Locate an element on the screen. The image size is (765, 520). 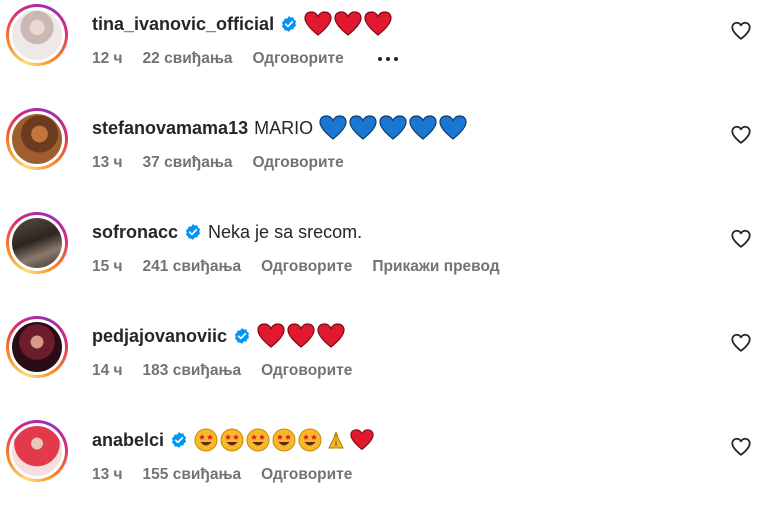
comment-content: anabelci is located at coordinates (233, 440).